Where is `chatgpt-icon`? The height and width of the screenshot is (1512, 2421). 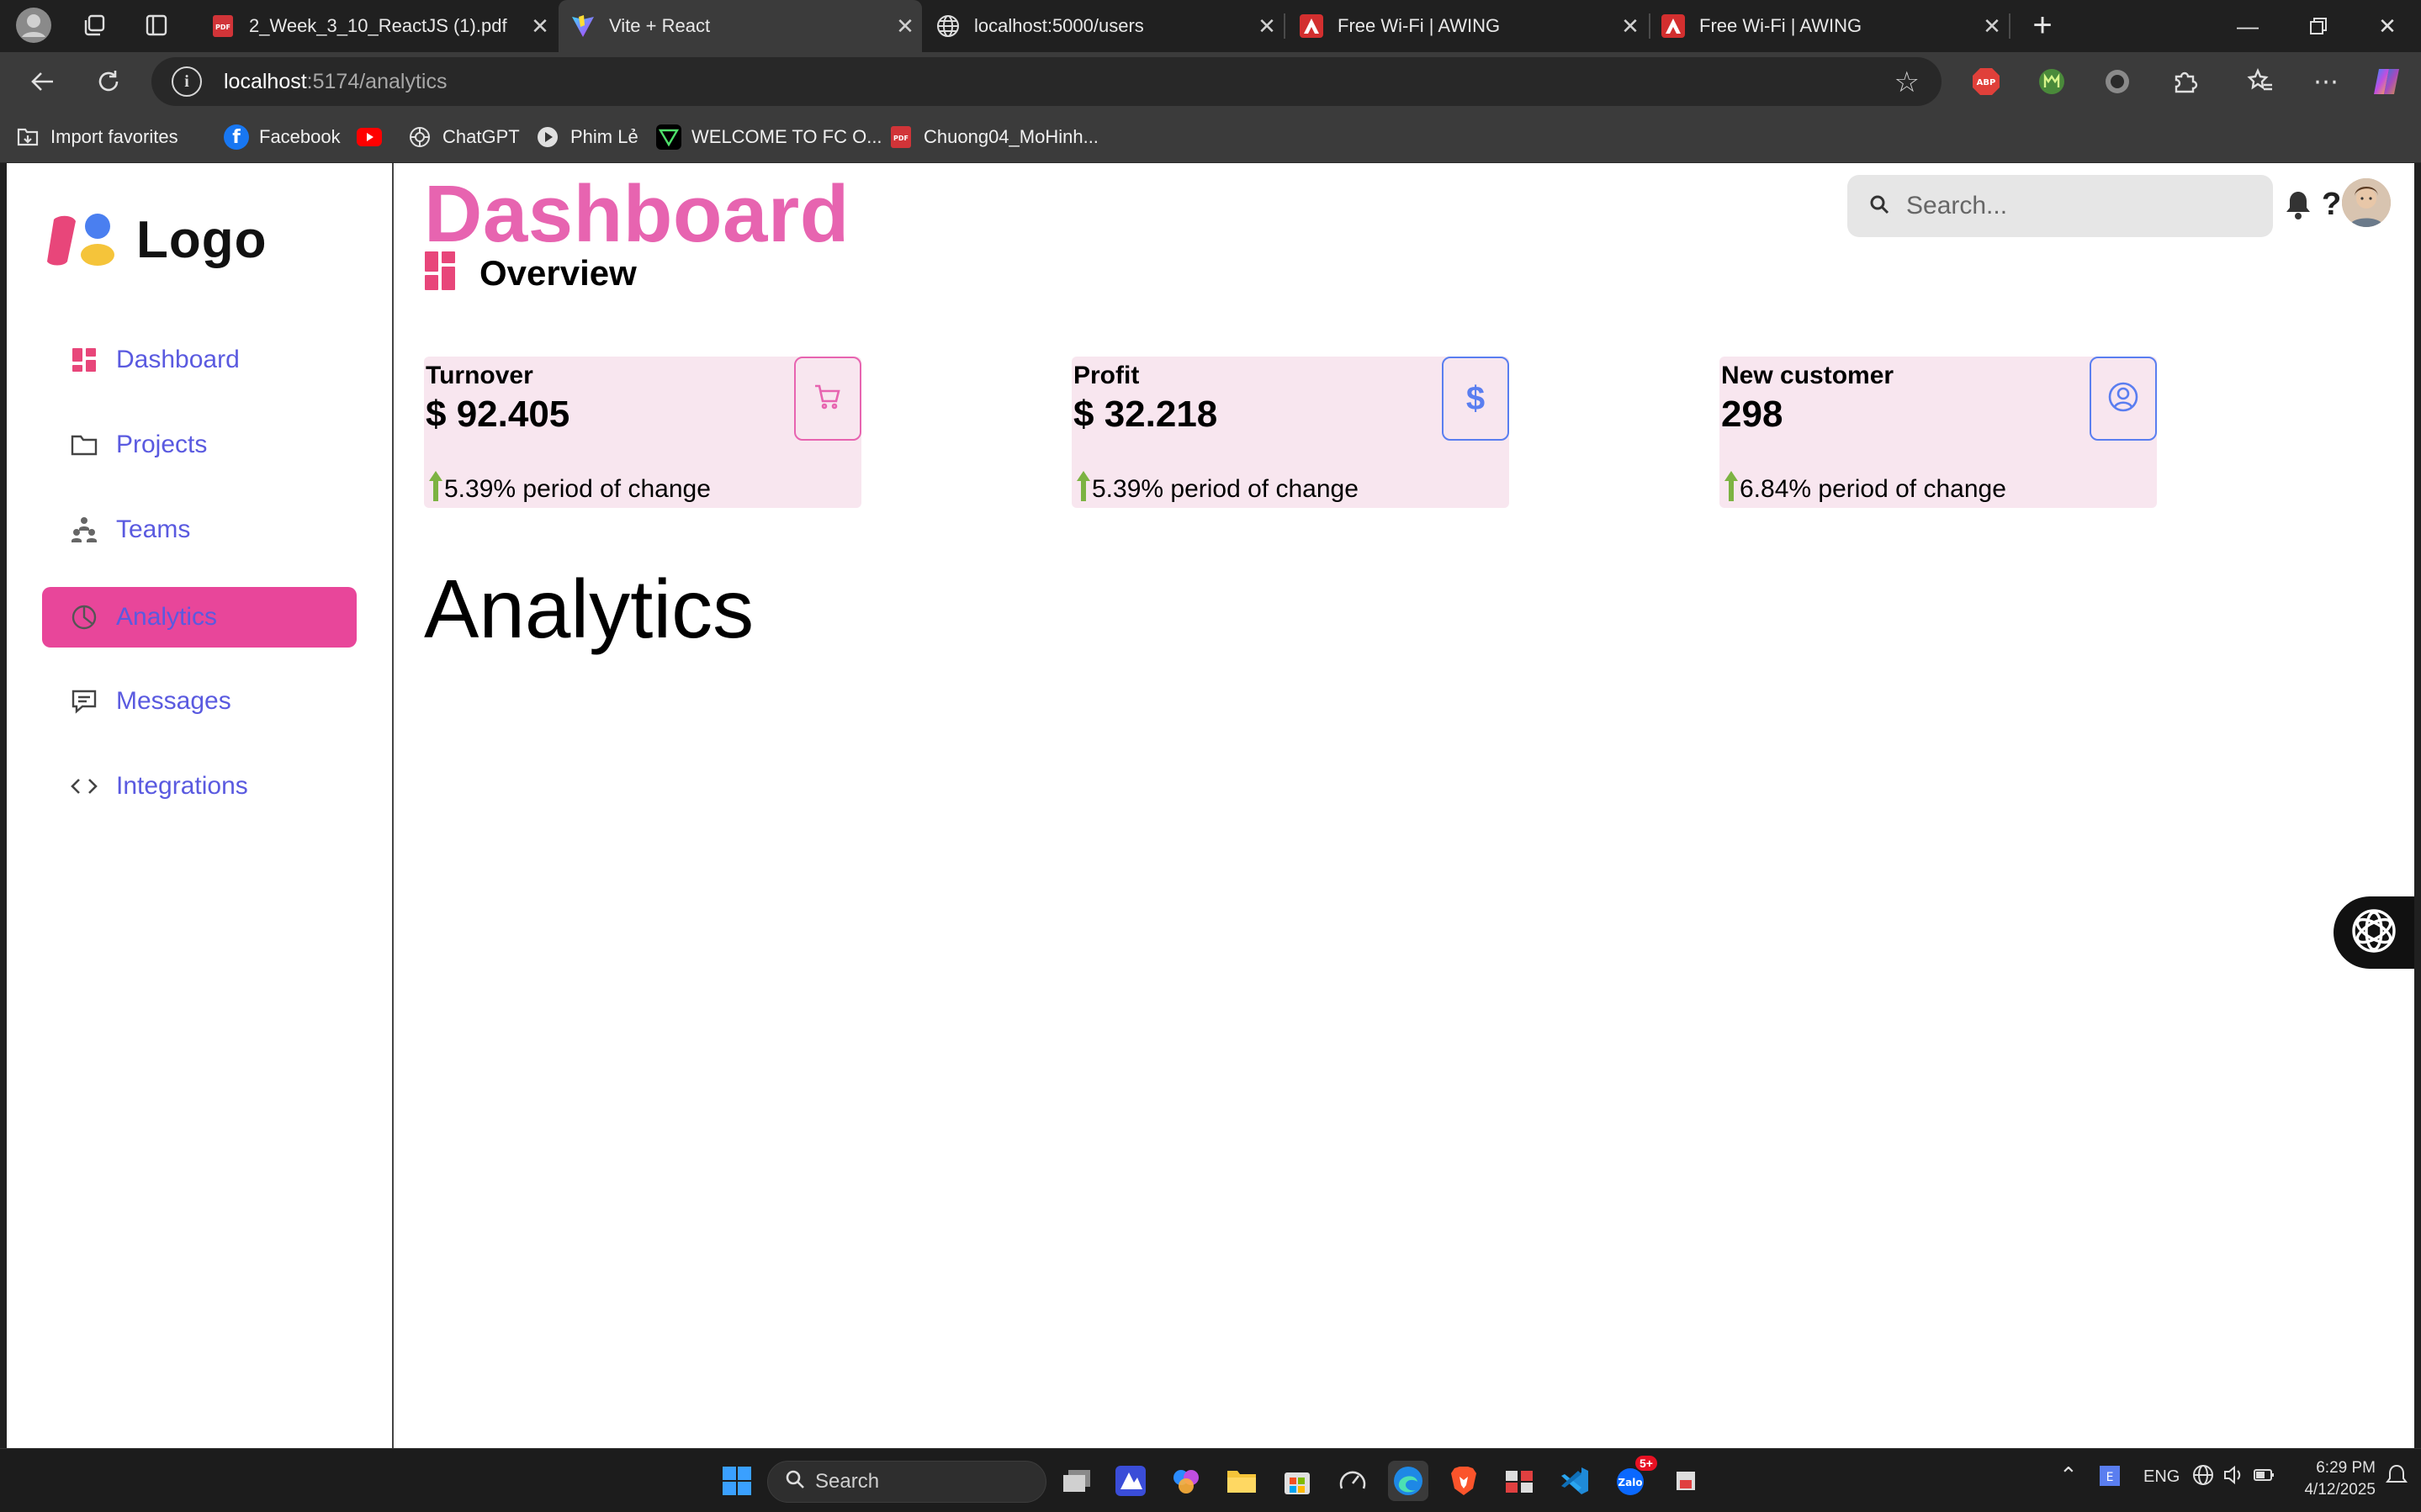 chatgpt-icon is located at coordinates (420, 137).